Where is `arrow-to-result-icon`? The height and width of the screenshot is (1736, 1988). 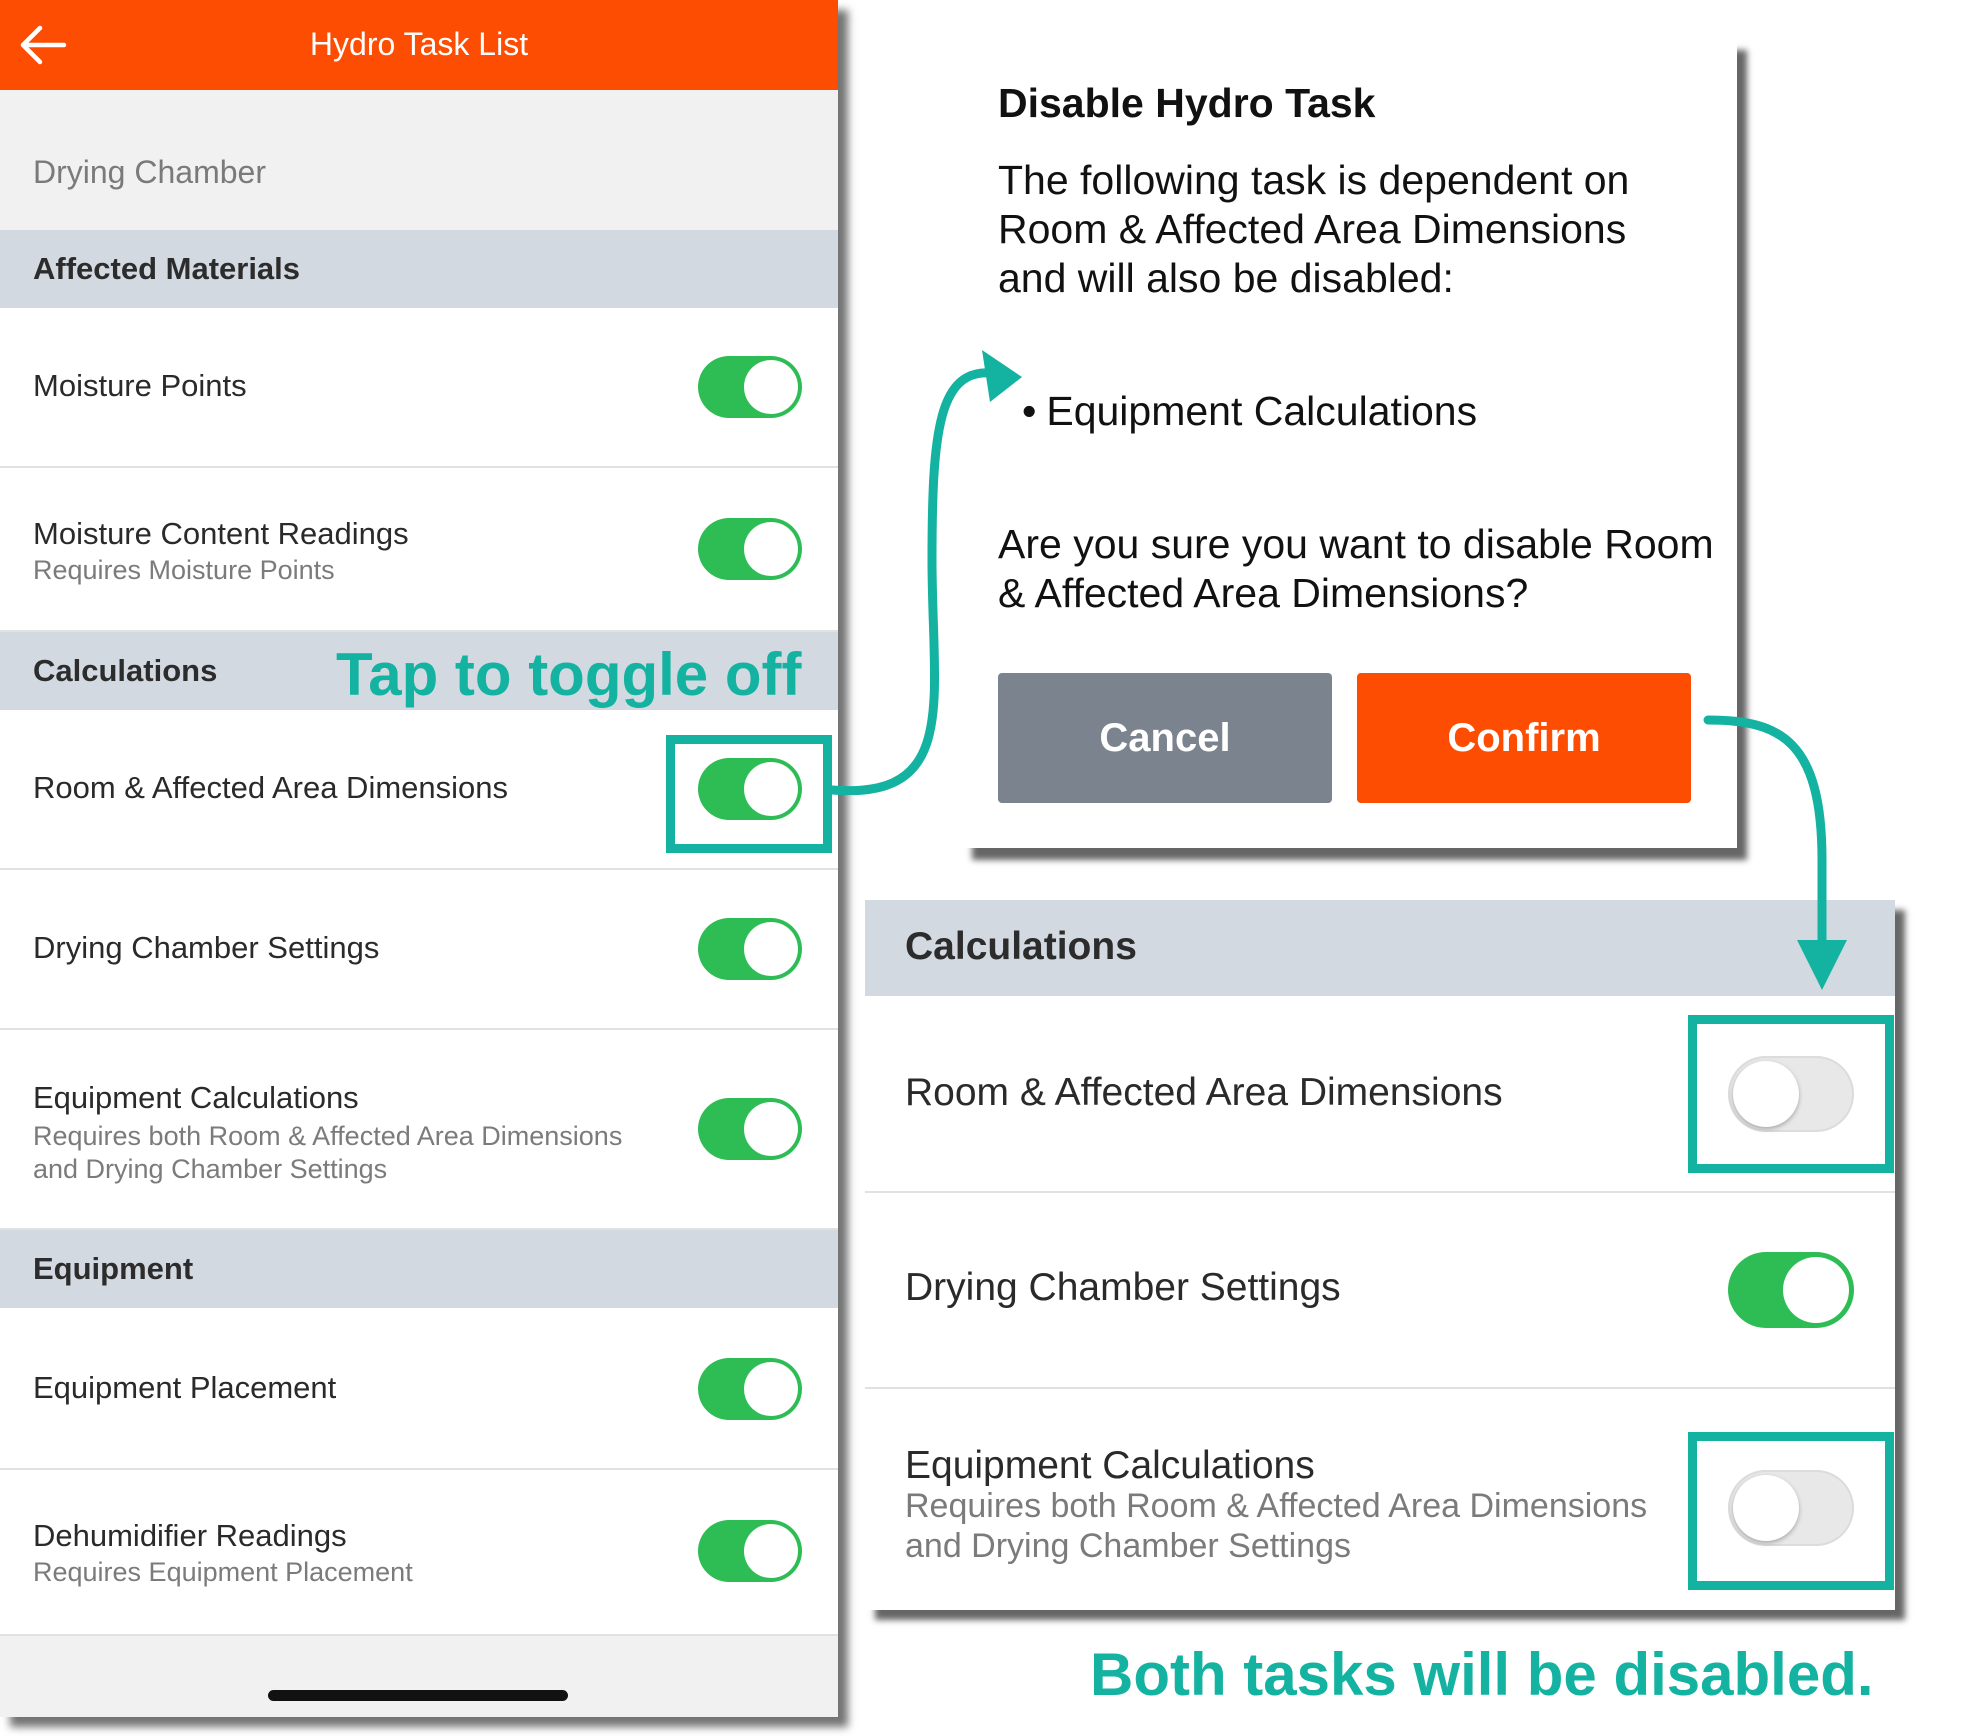
arrow-to-result-icon is located at coordinates (1765, 835).